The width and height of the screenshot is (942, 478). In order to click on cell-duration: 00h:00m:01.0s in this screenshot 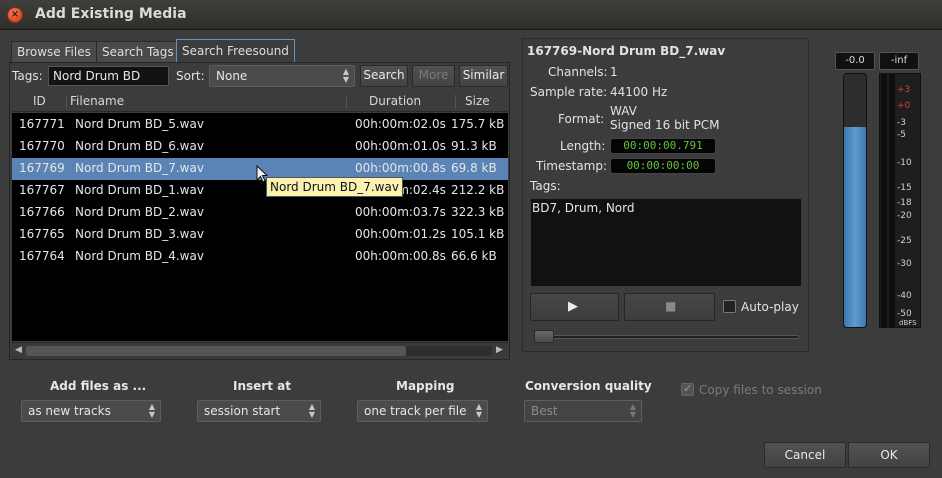, I will do `click(400, 146)`.